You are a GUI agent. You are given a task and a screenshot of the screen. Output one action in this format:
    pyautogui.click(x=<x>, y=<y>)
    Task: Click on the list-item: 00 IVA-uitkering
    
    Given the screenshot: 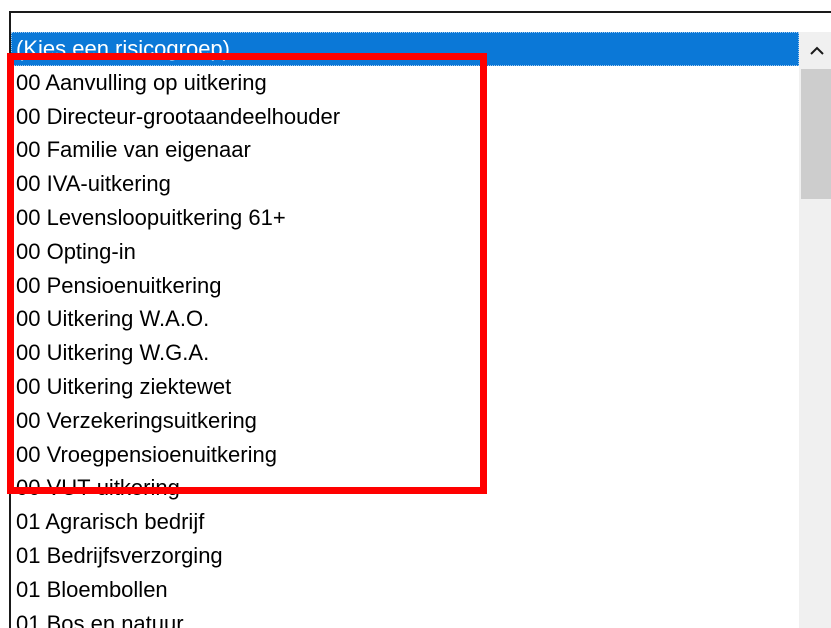 What is the action you would take?
    pyautogui.click(x=405, y=184)
    